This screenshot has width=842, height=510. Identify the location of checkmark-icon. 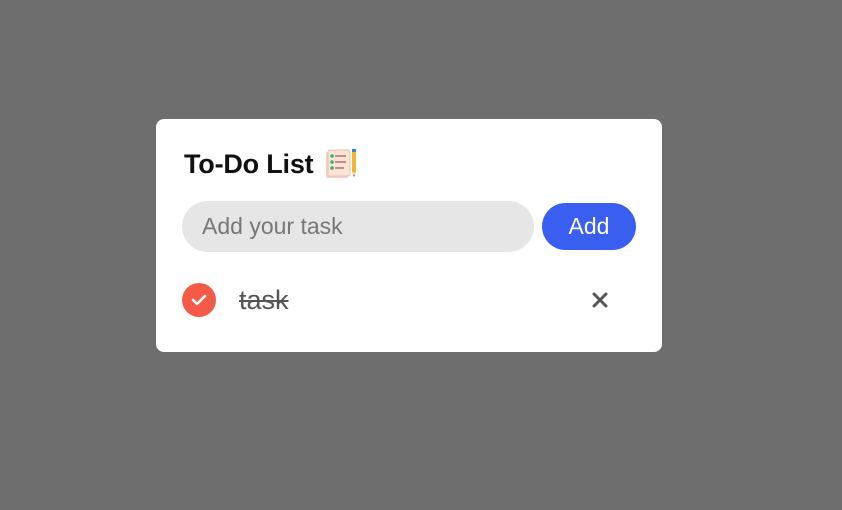
(199, 300).